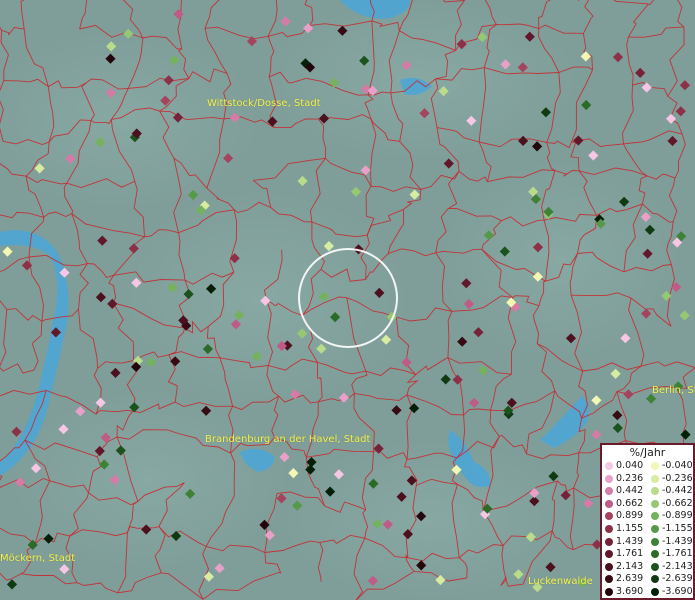 This screenshot has height=600, width=695. I want to click on place-label-wittstock: Wittstock/Dosse, Stadt, so click(264, 103).